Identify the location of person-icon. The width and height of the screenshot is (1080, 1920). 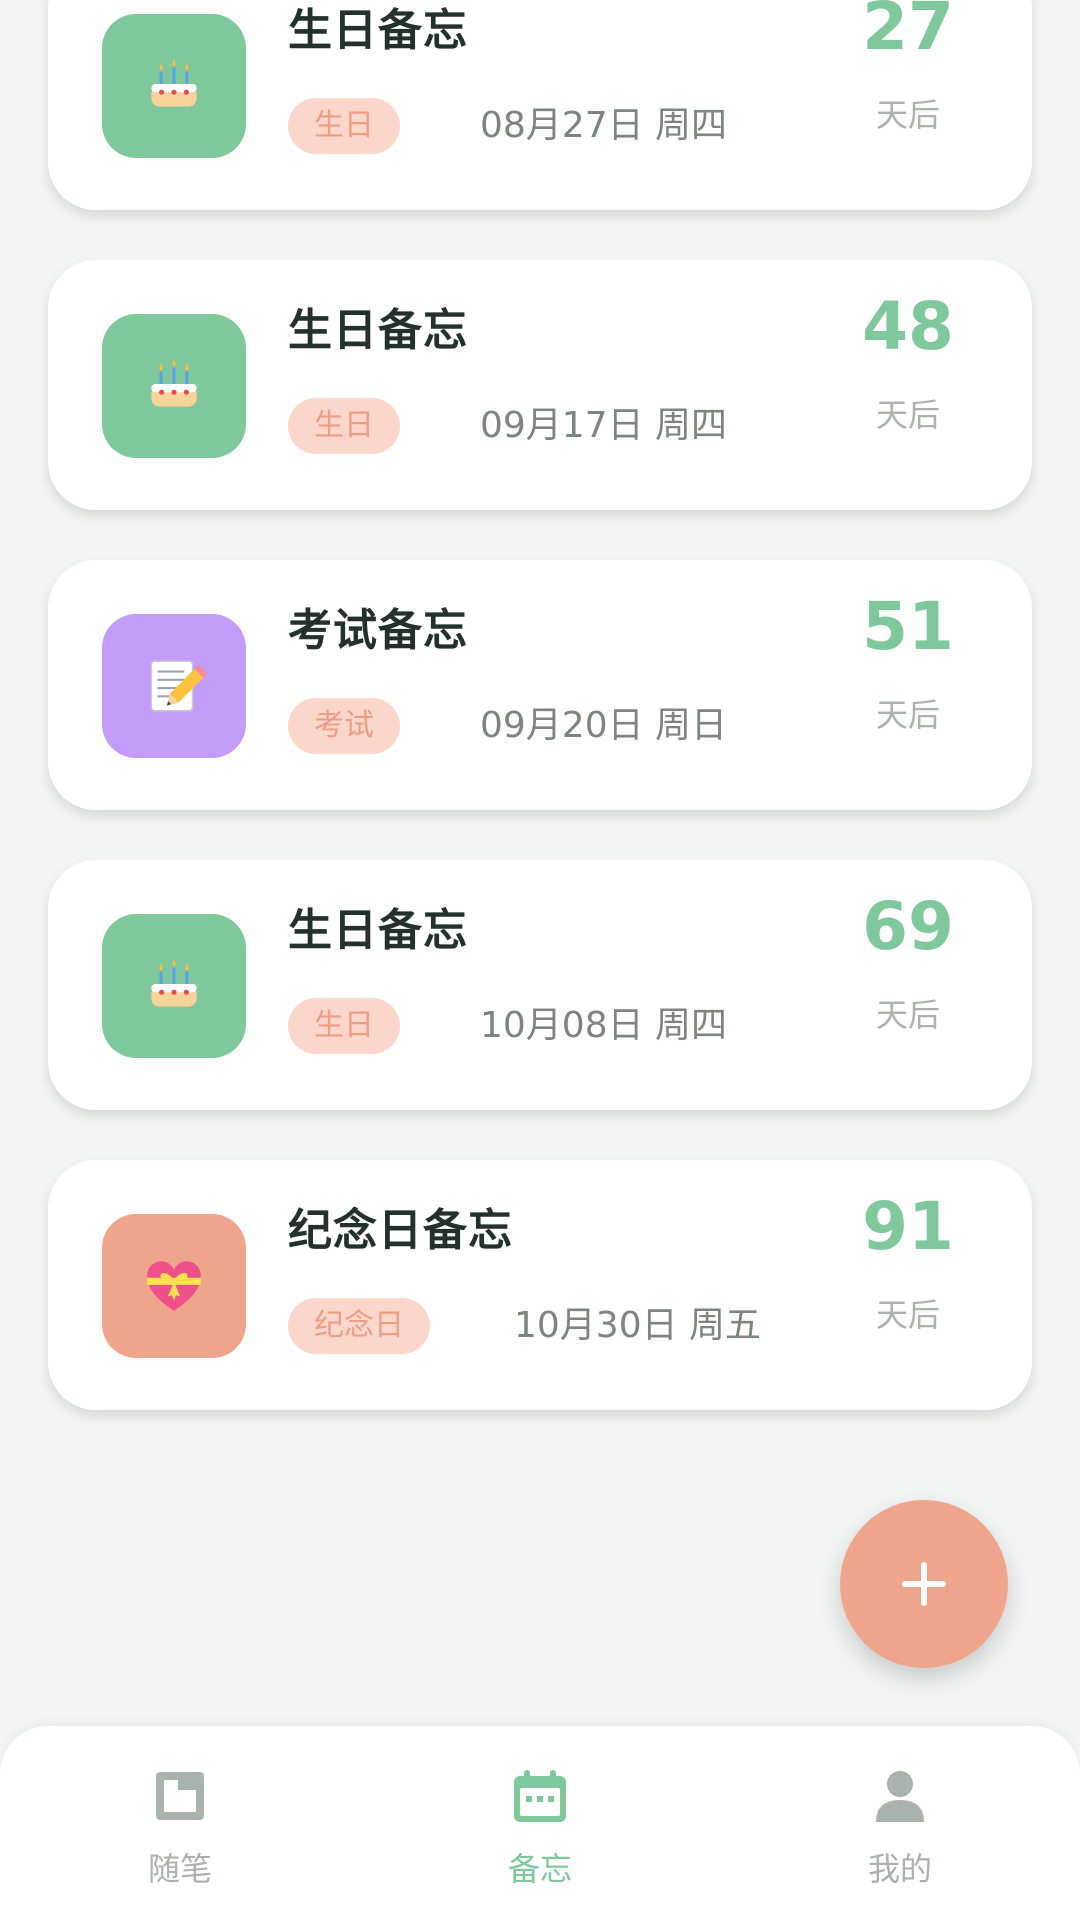
(900, 1796).